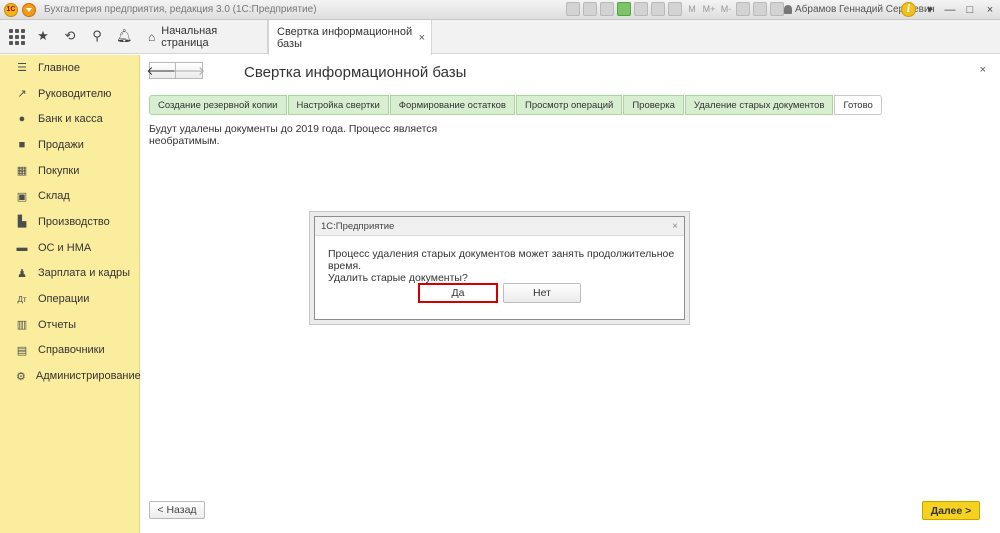 The image size is (1000, 533). What do you see at coordinates (743, 9) in the screenshot?
I see `history-icon` at bounding box center [743, 9].